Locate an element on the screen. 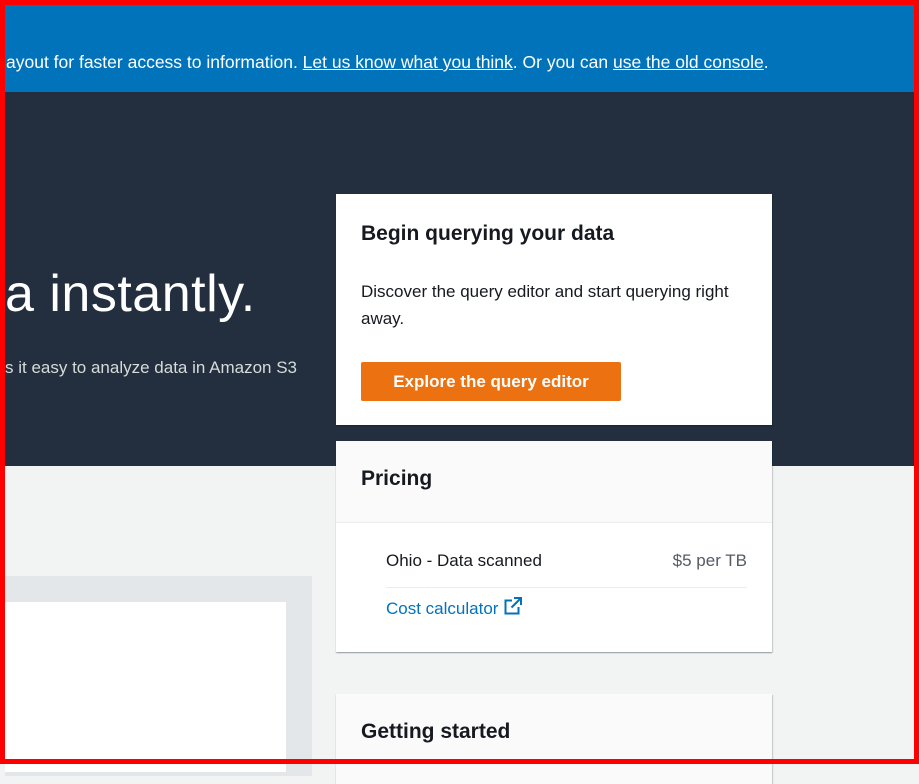  banner-text-middle: . Or you can is located at coordinates (562, 62).